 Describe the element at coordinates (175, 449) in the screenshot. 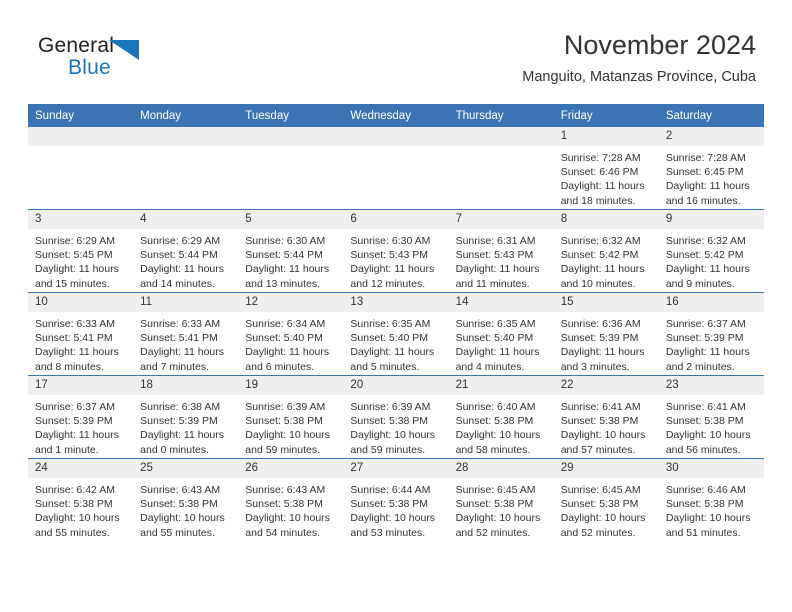

I see `daylight-text-line2: and 0 minutes.` at that location.